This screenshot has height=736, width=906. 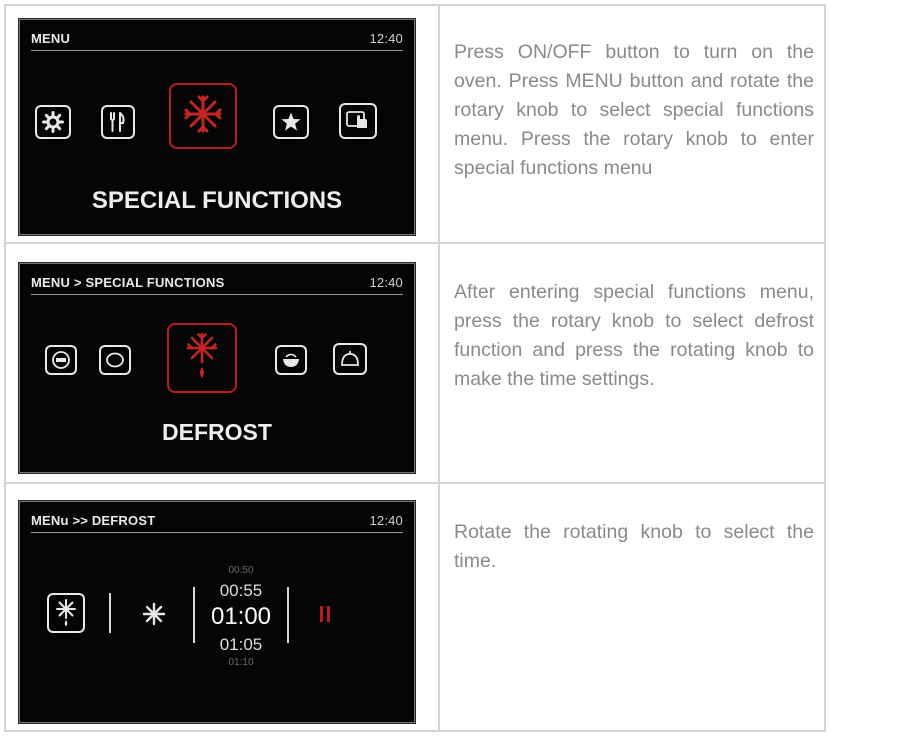 I want to click on oven-display-defrost: MENU > SPECIAL FUNCTIONS 12:40 DEFROST, so click(x=217, y=368).